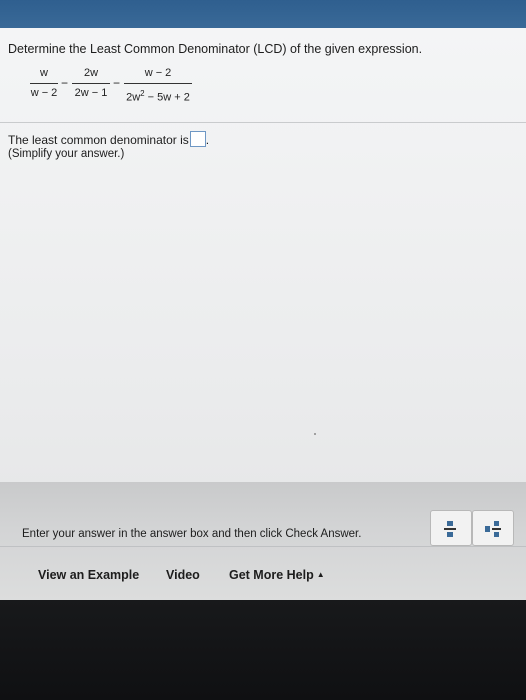 This screenshot has height=700, width=526. I want to click on fraction-3: w − 2 2w2 − 5w + 2, so click(158, 85).